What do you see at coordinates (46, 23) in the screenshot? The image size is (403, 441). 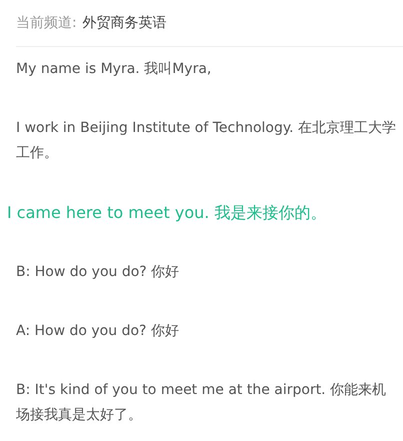 I see `channel-label: 当前频道:` at bounding box center [46, 23].